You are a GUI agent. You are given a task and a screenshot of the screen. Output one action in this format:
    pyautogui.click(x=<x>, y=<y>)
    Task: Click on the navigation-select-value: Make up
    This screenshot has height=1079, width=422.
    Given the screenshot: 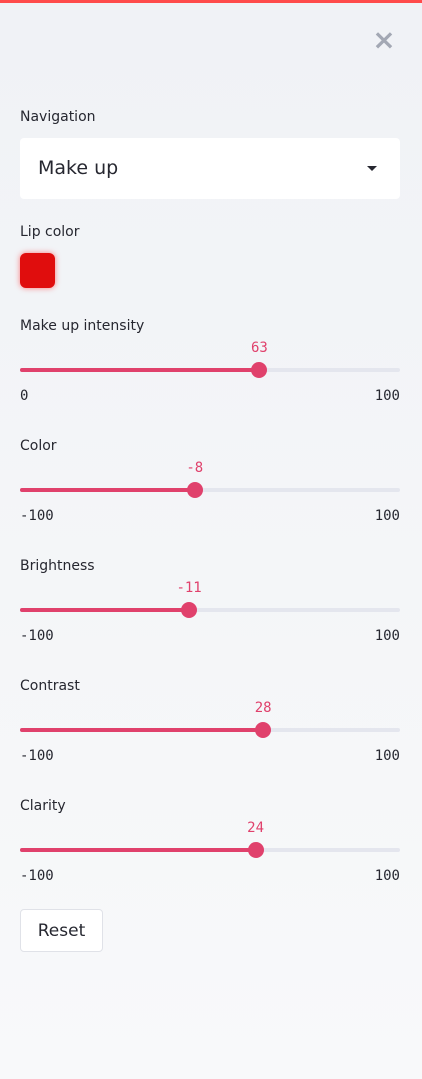 What is the action you would take?
    pyautogui.click(x=78, y=168)
    